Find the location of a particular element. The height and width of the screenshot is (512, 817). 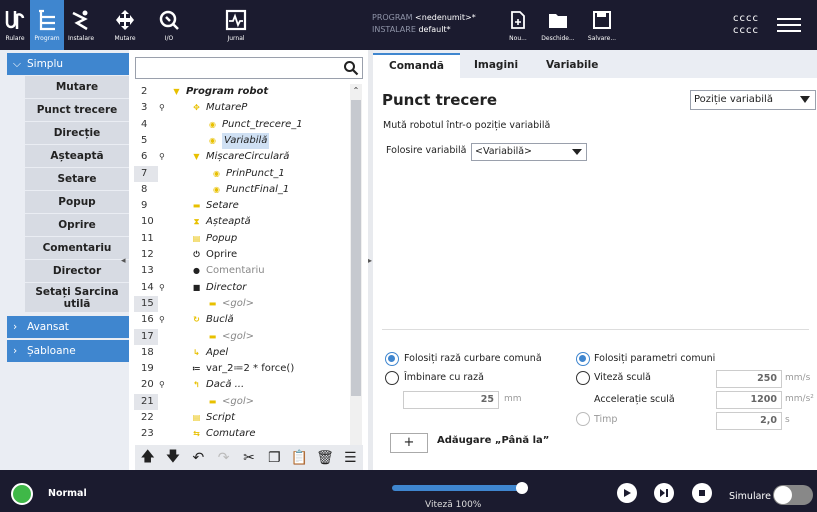

tree-row: 11 ▤ Popup is located at coordinates (240, 239).